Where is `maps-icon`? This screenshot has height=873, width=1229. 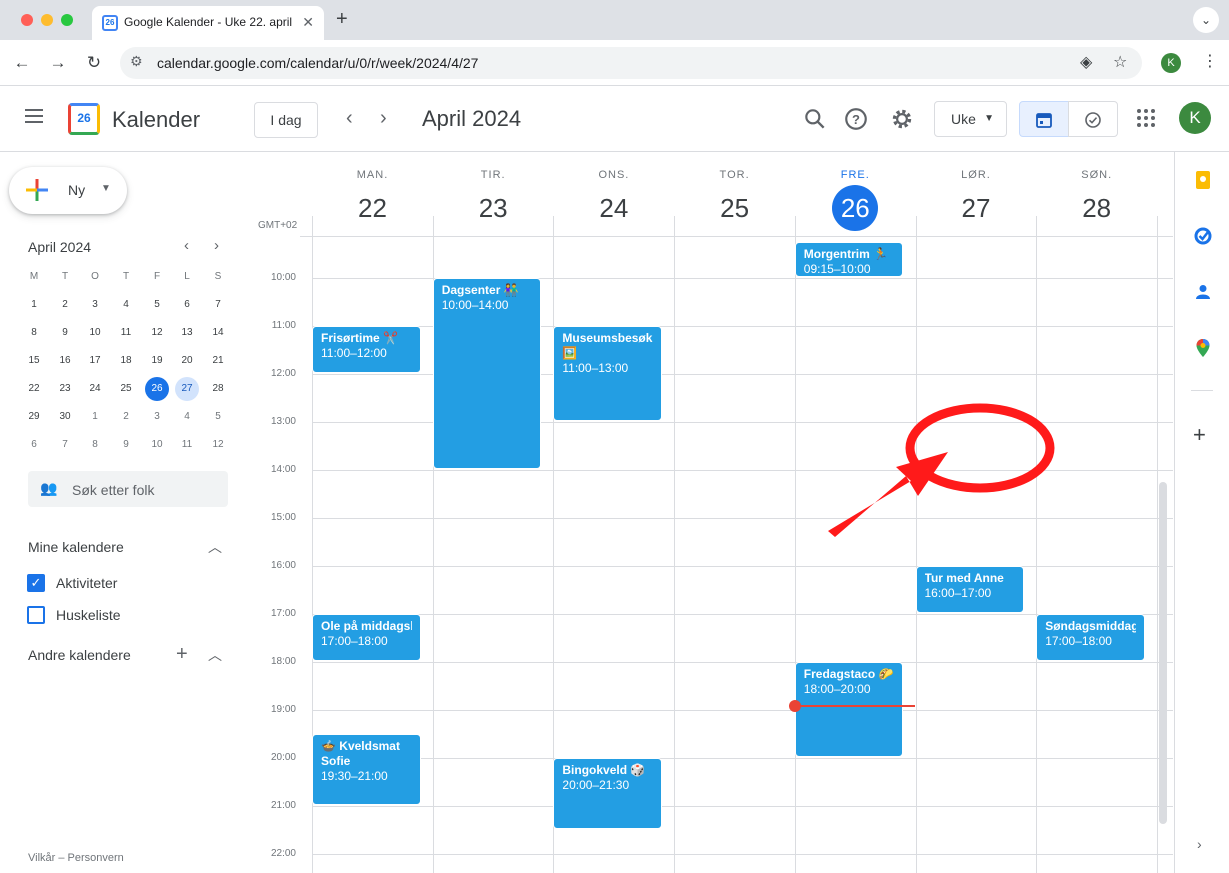
maps-icon is located at coordinates (1203, 348).